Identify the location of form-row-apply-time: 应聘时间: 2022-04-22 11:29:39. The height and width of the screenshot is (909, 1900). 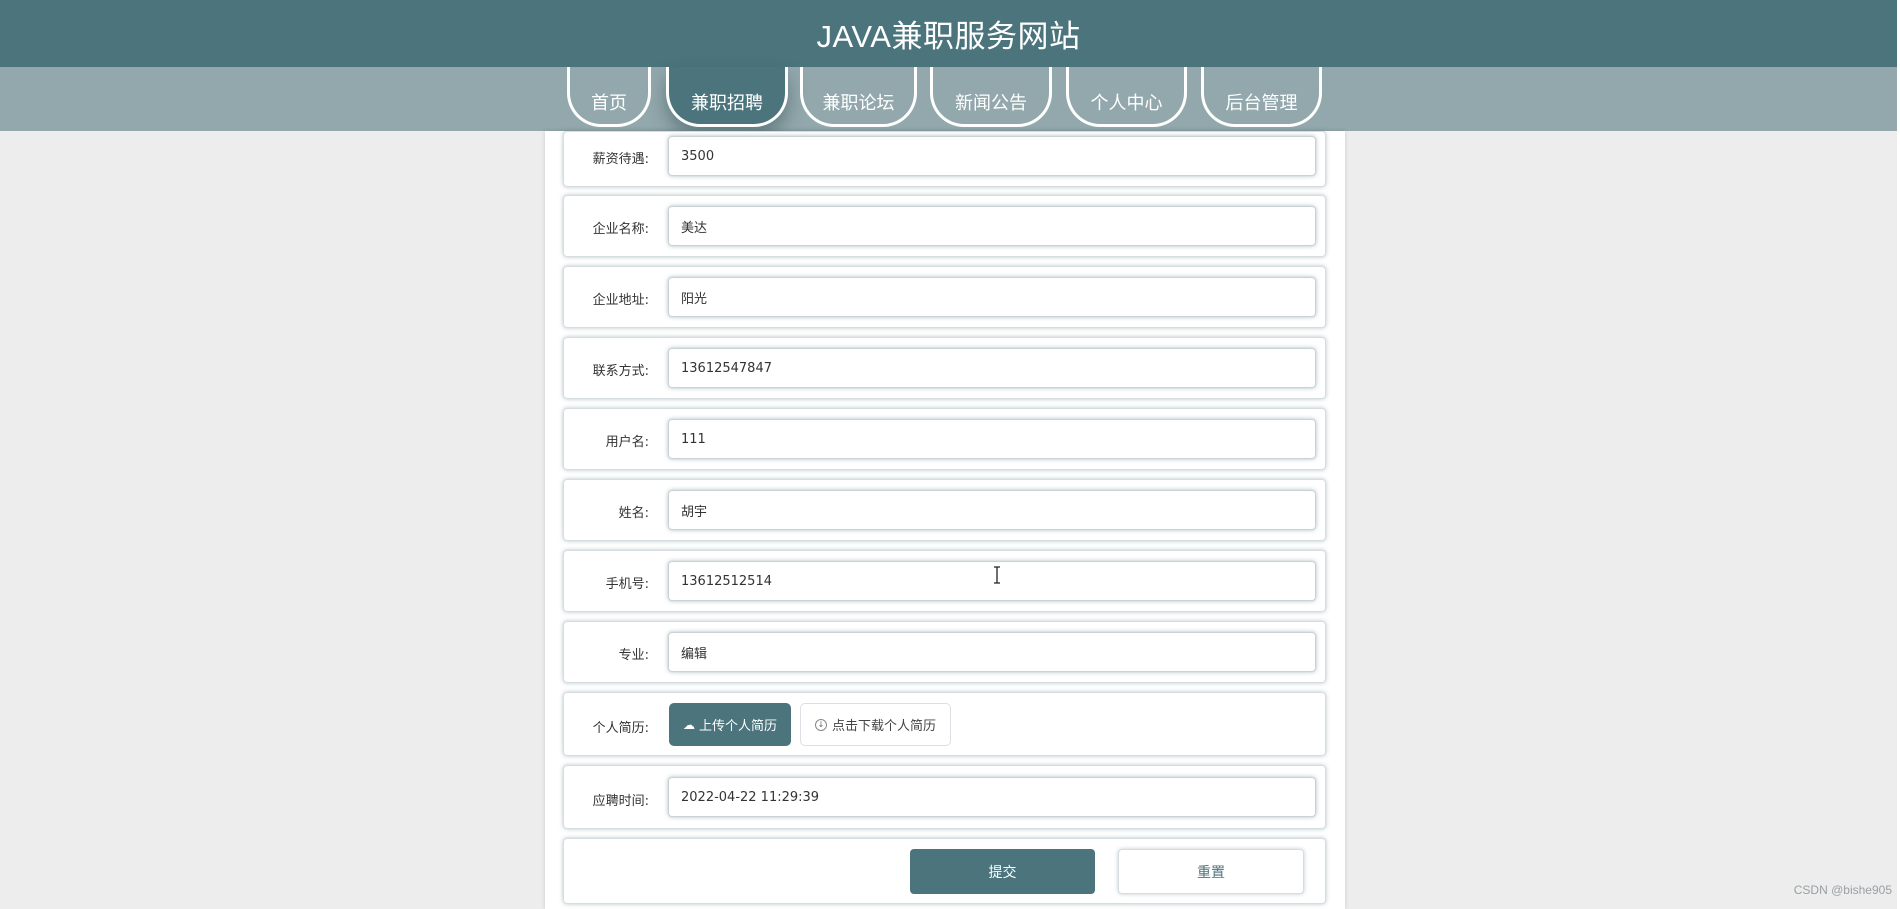
(944, 797).